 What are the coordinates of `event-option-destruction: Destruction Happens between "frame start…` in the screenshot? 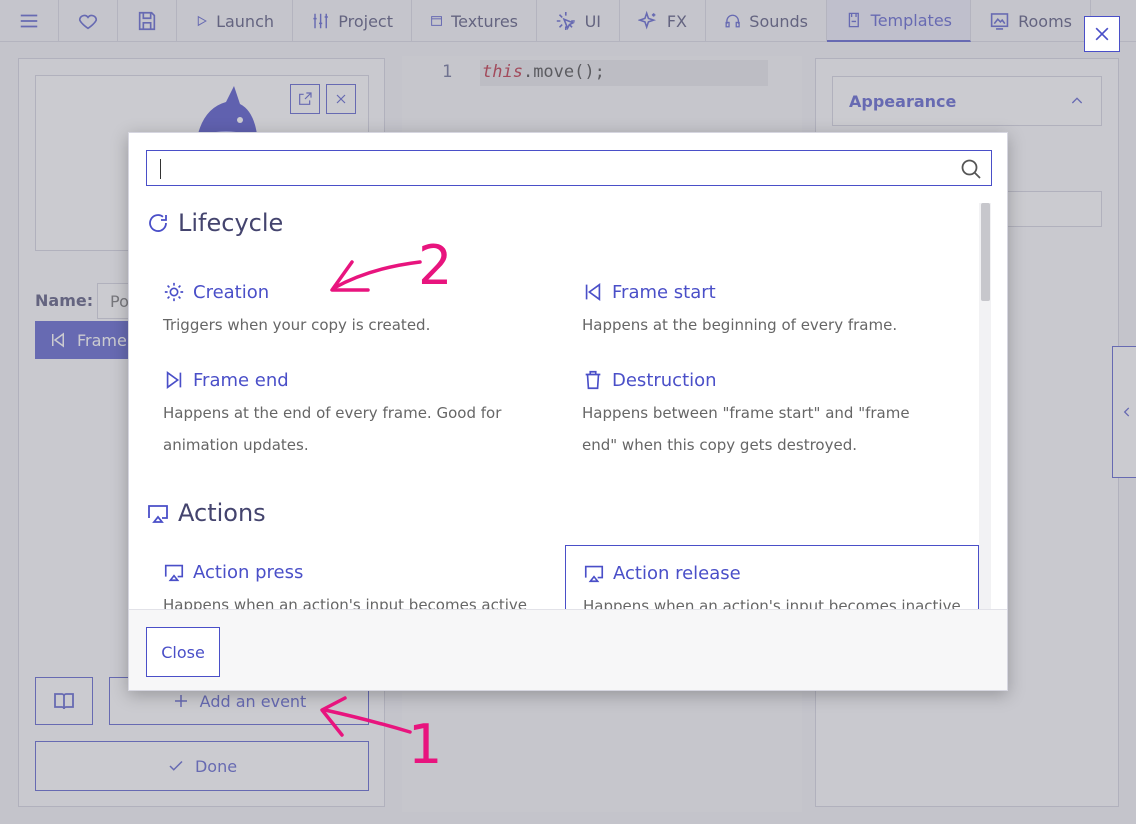 It's located at (765, 414).